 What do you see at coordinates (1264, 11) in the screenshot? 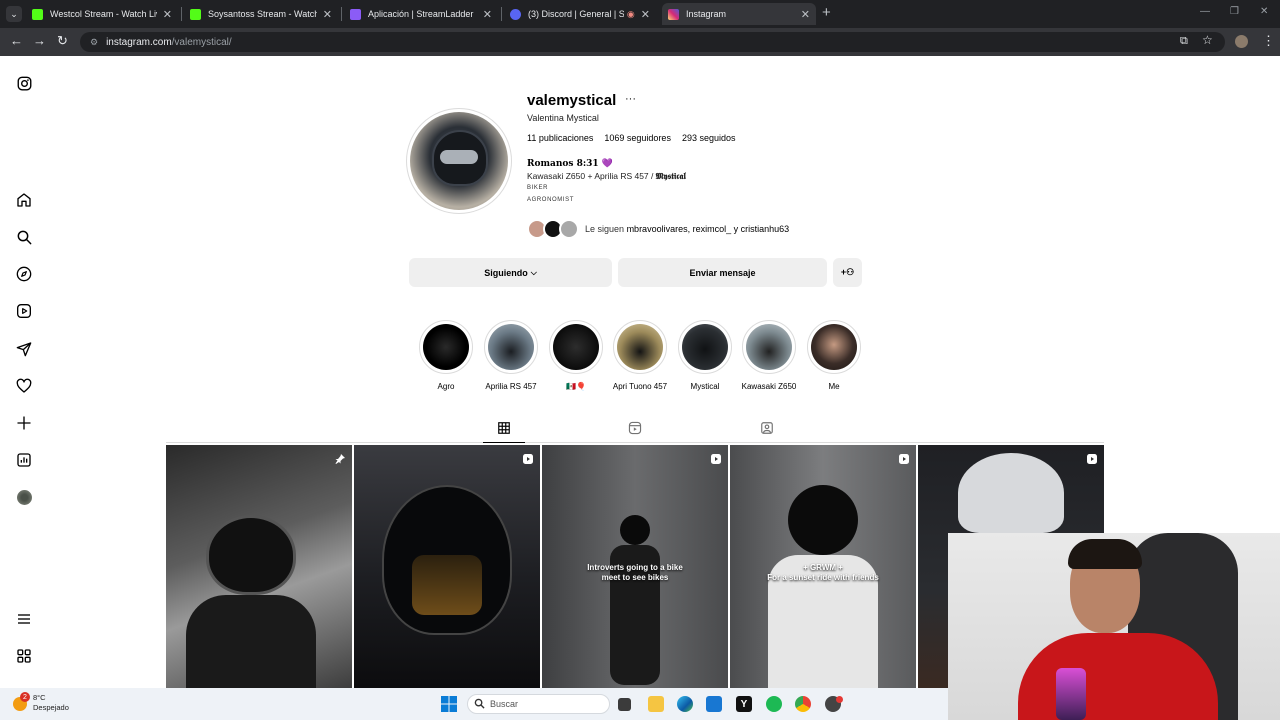
I see `close-window-icon: ✕` at bounding box center [1264, 11].